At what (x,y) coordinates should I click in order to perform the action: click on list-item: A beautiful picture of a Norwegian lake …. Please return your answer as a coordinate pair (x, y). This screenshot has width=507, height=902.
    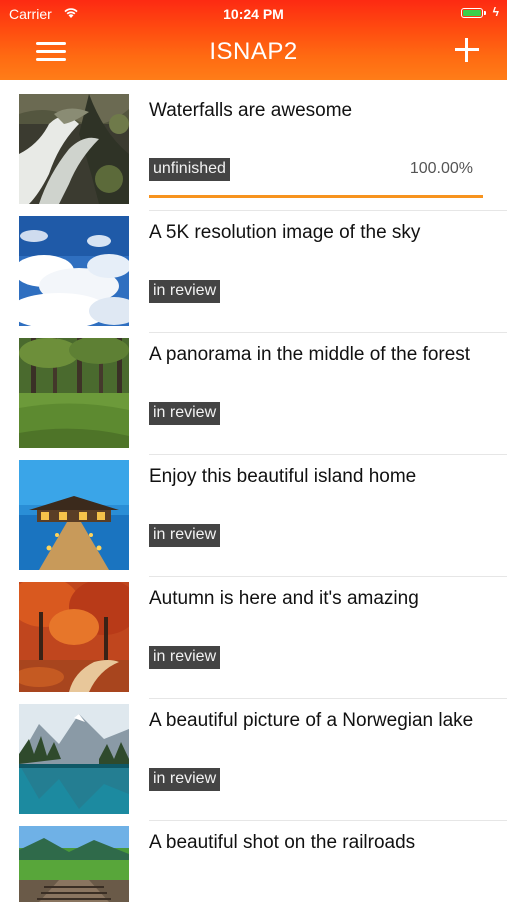
    Looking at the image, I should click on (253, 755).